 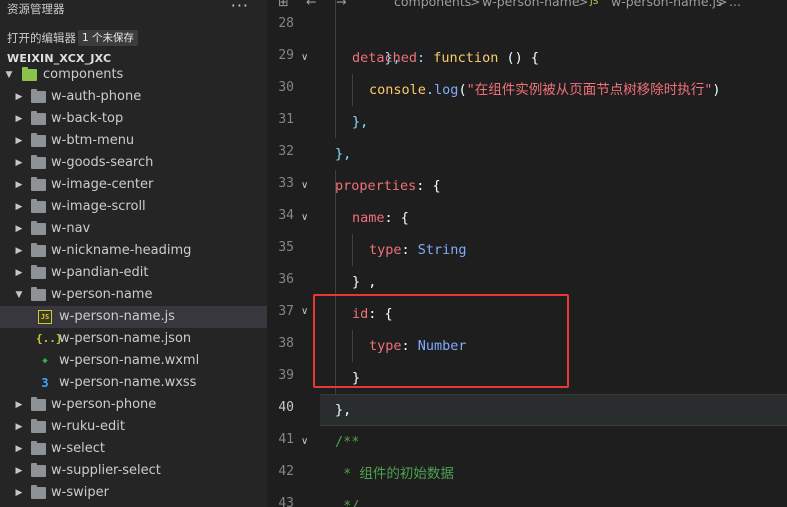 I want to click on chevron-down-icon: ▼, so click(x=9, y=75).